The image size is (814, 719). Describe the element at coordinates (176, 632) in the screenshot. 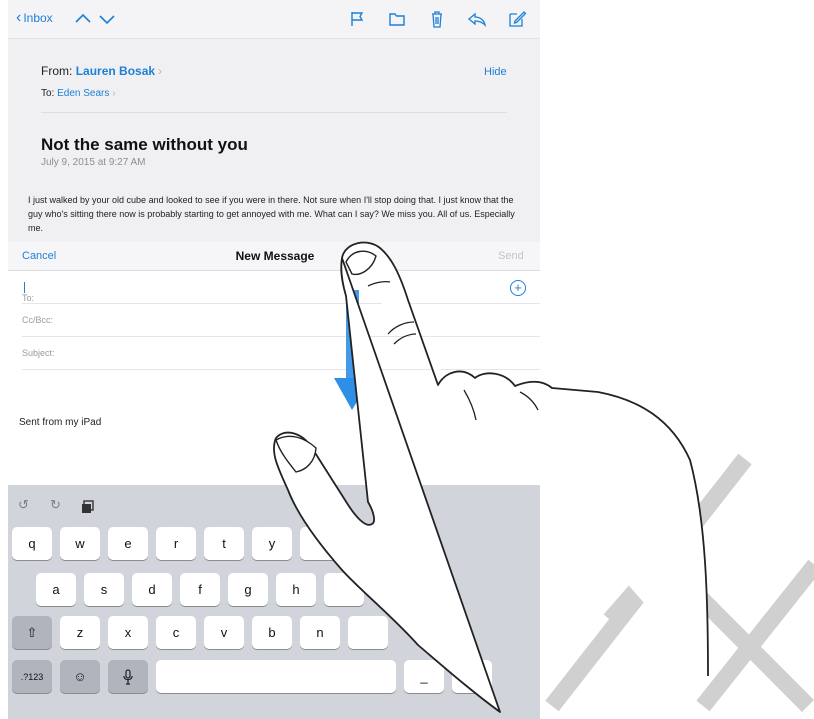

I see `key-c: c` at that location.